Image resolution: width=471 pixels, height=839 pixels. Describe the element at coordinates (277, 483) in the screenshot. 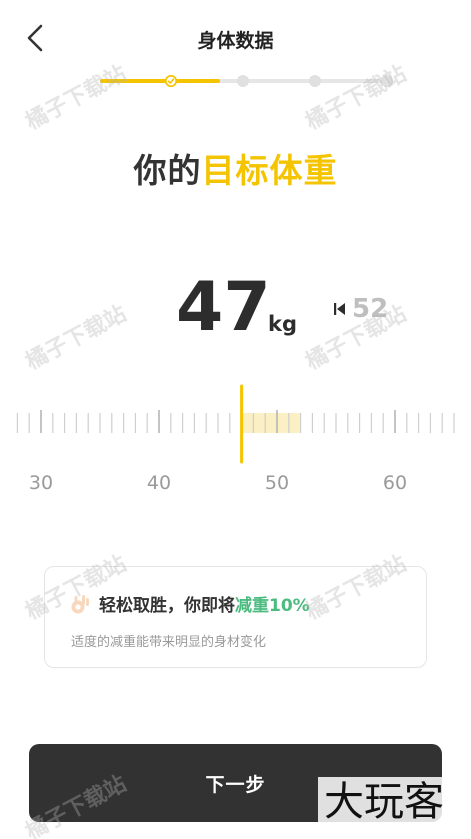

I see `ruler-label: 50` at that location.